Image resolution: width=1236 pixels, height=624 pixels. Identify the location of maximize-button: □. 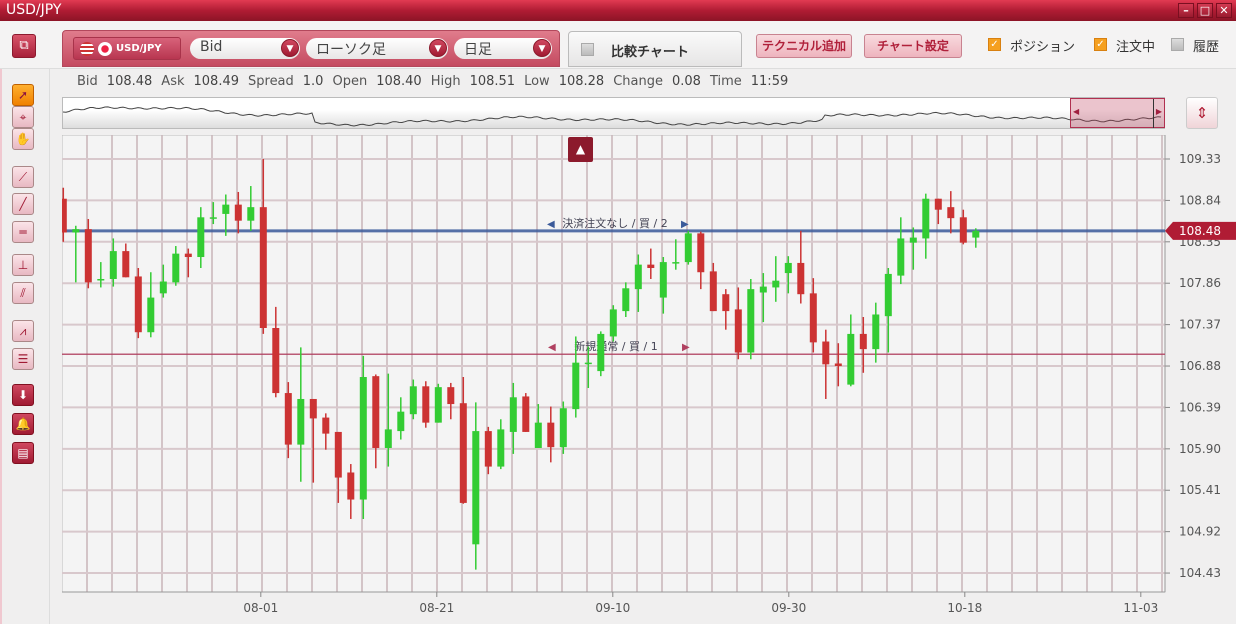
(1205, 10).